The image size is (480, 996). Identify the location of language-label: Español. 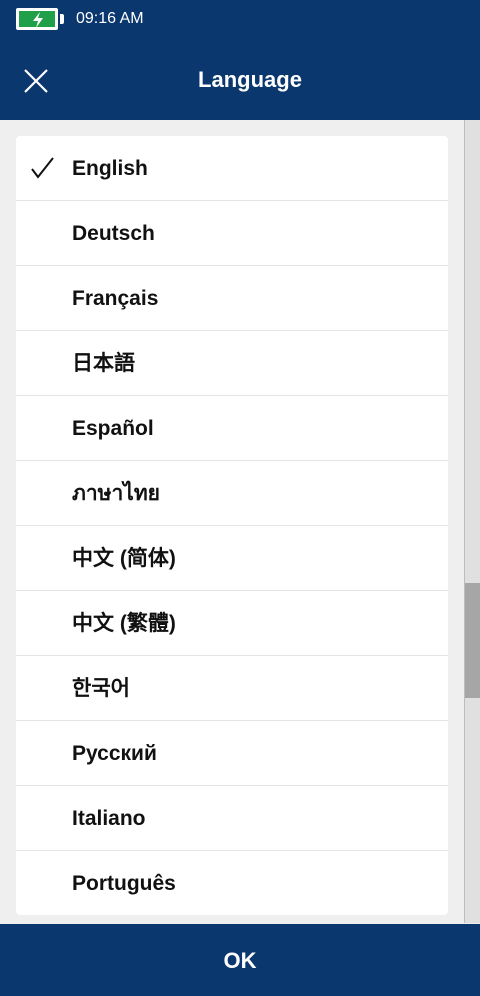
(113, 428).